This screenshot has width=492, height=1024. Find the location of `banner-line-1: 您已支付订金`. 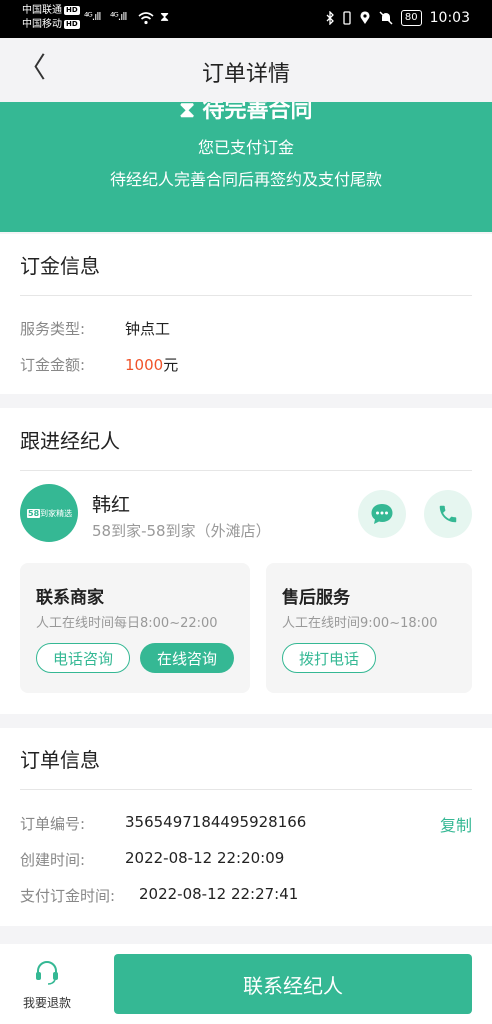

banner-line-1: 您已支付订金 is located at coordinates (245, 147).